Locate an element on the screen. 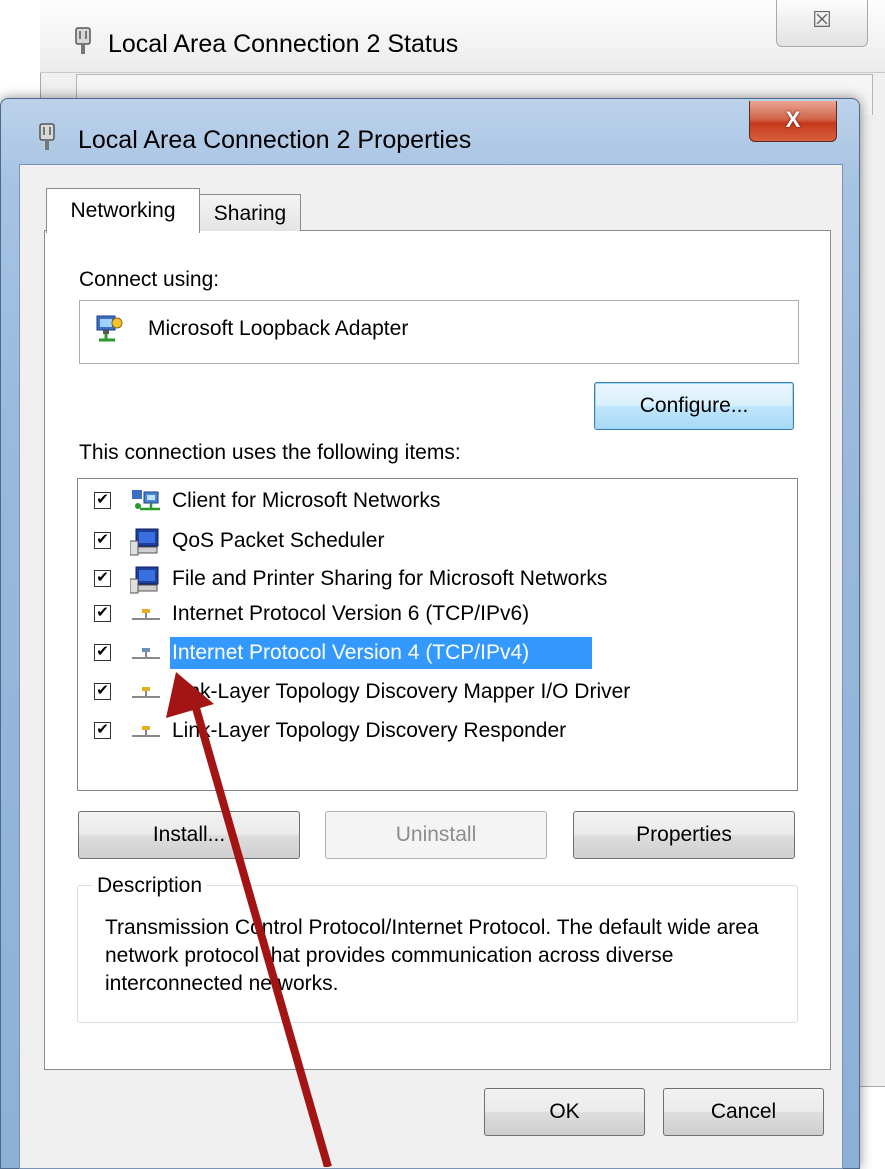 Image resolution: width=885 pixels, height=1169 pixels. properties-dialog-title: Local Area Connection 2 Properties is located at coordinates (275, 140).